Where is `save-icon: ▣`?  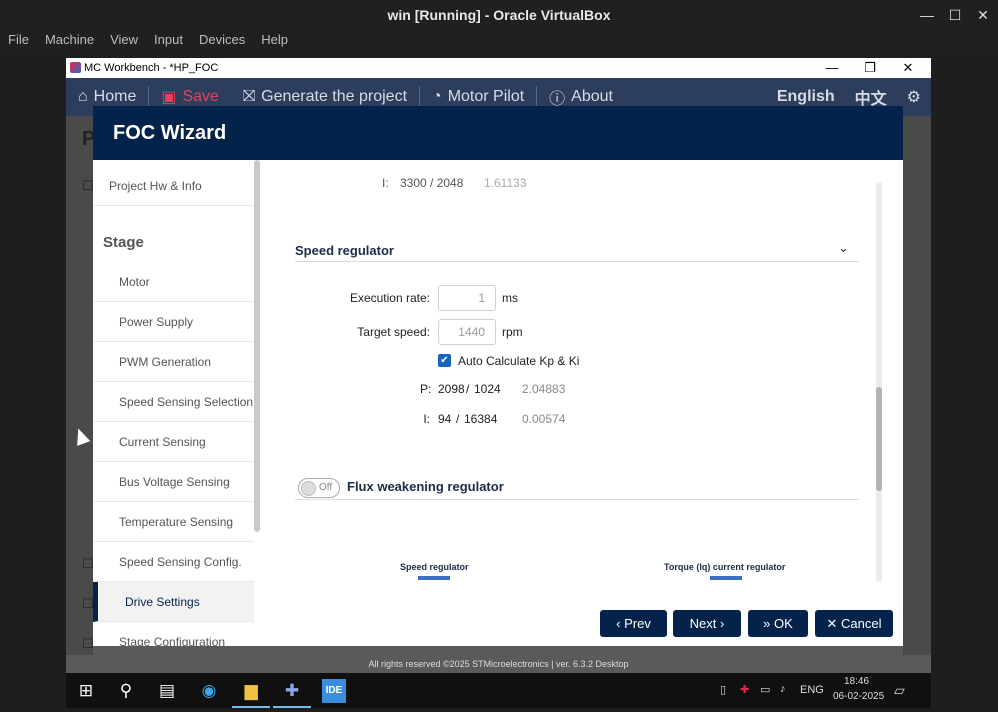 save-icon: ▣ is located at coordinates (169, 97).